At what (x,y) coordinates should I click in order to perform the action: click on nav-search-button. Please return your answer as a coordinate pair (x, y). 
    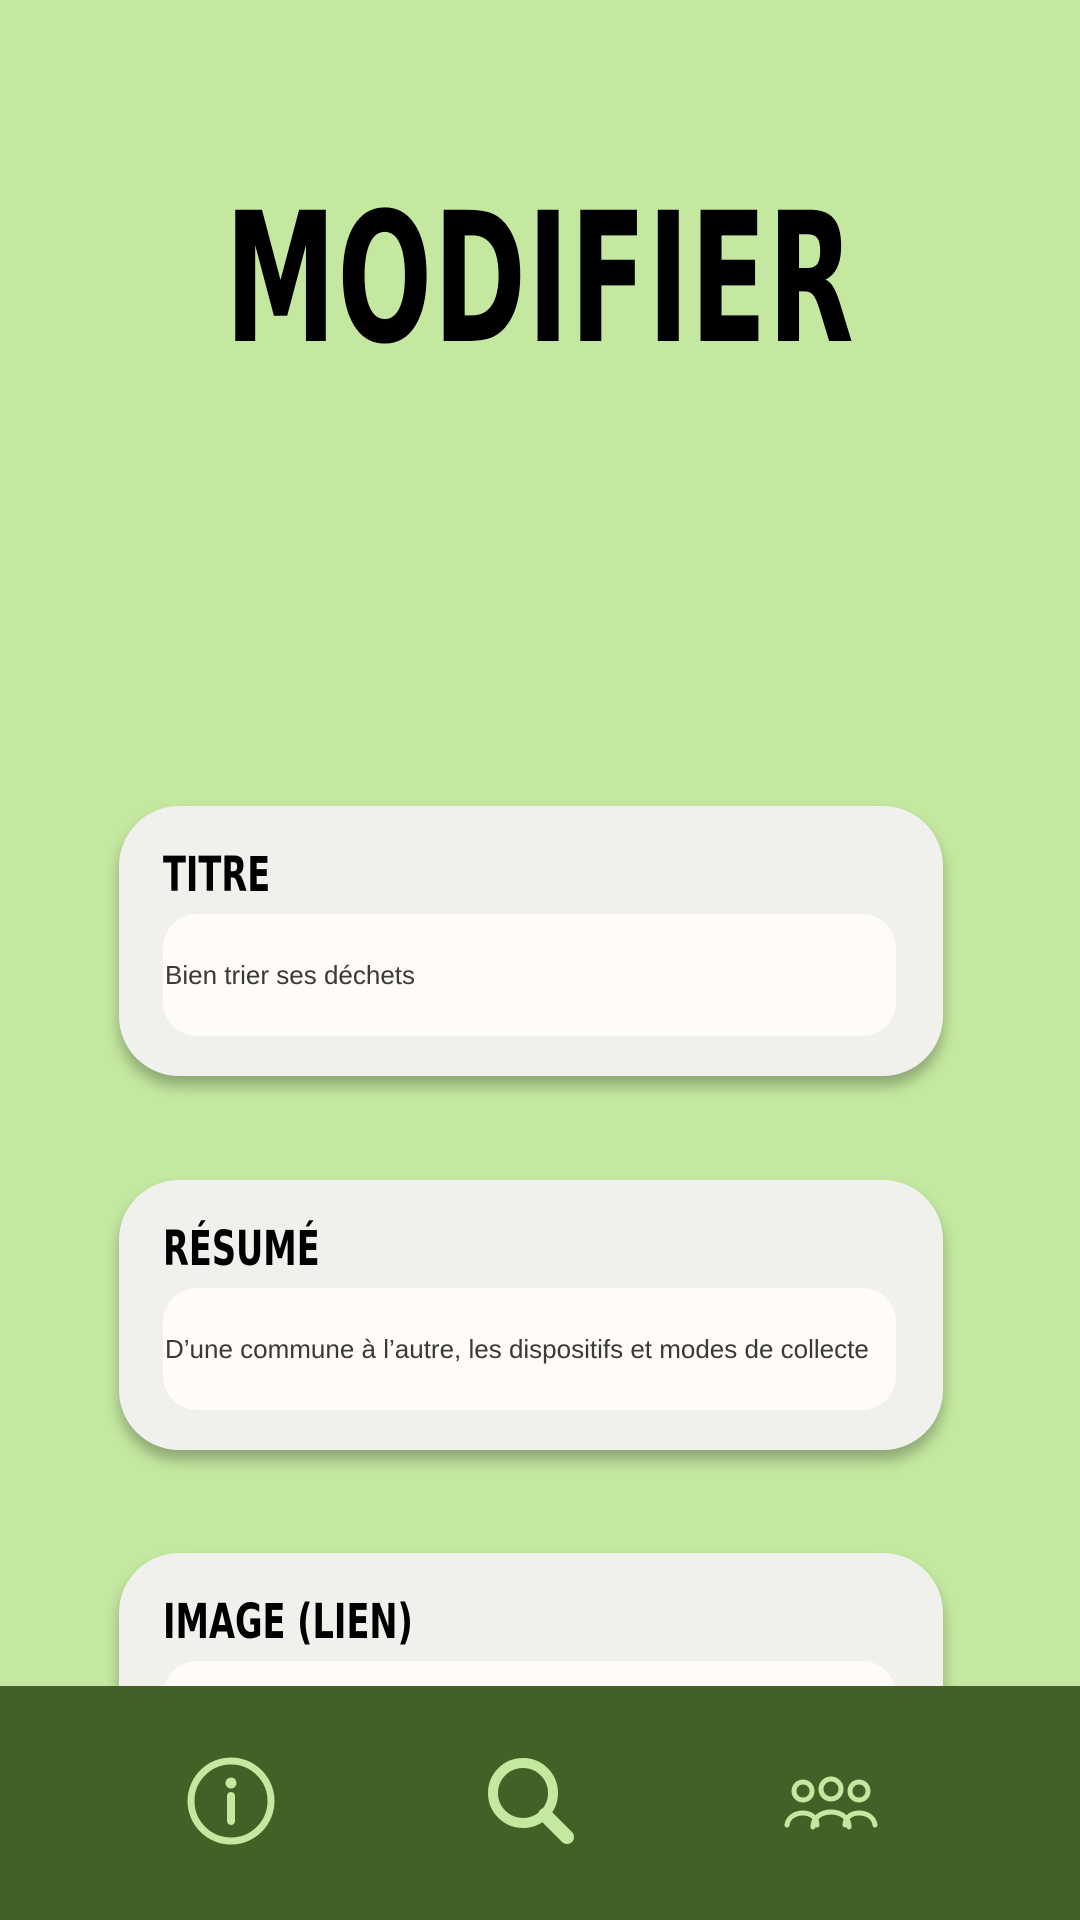
    Looking at the image, I should click on (531, 1801).